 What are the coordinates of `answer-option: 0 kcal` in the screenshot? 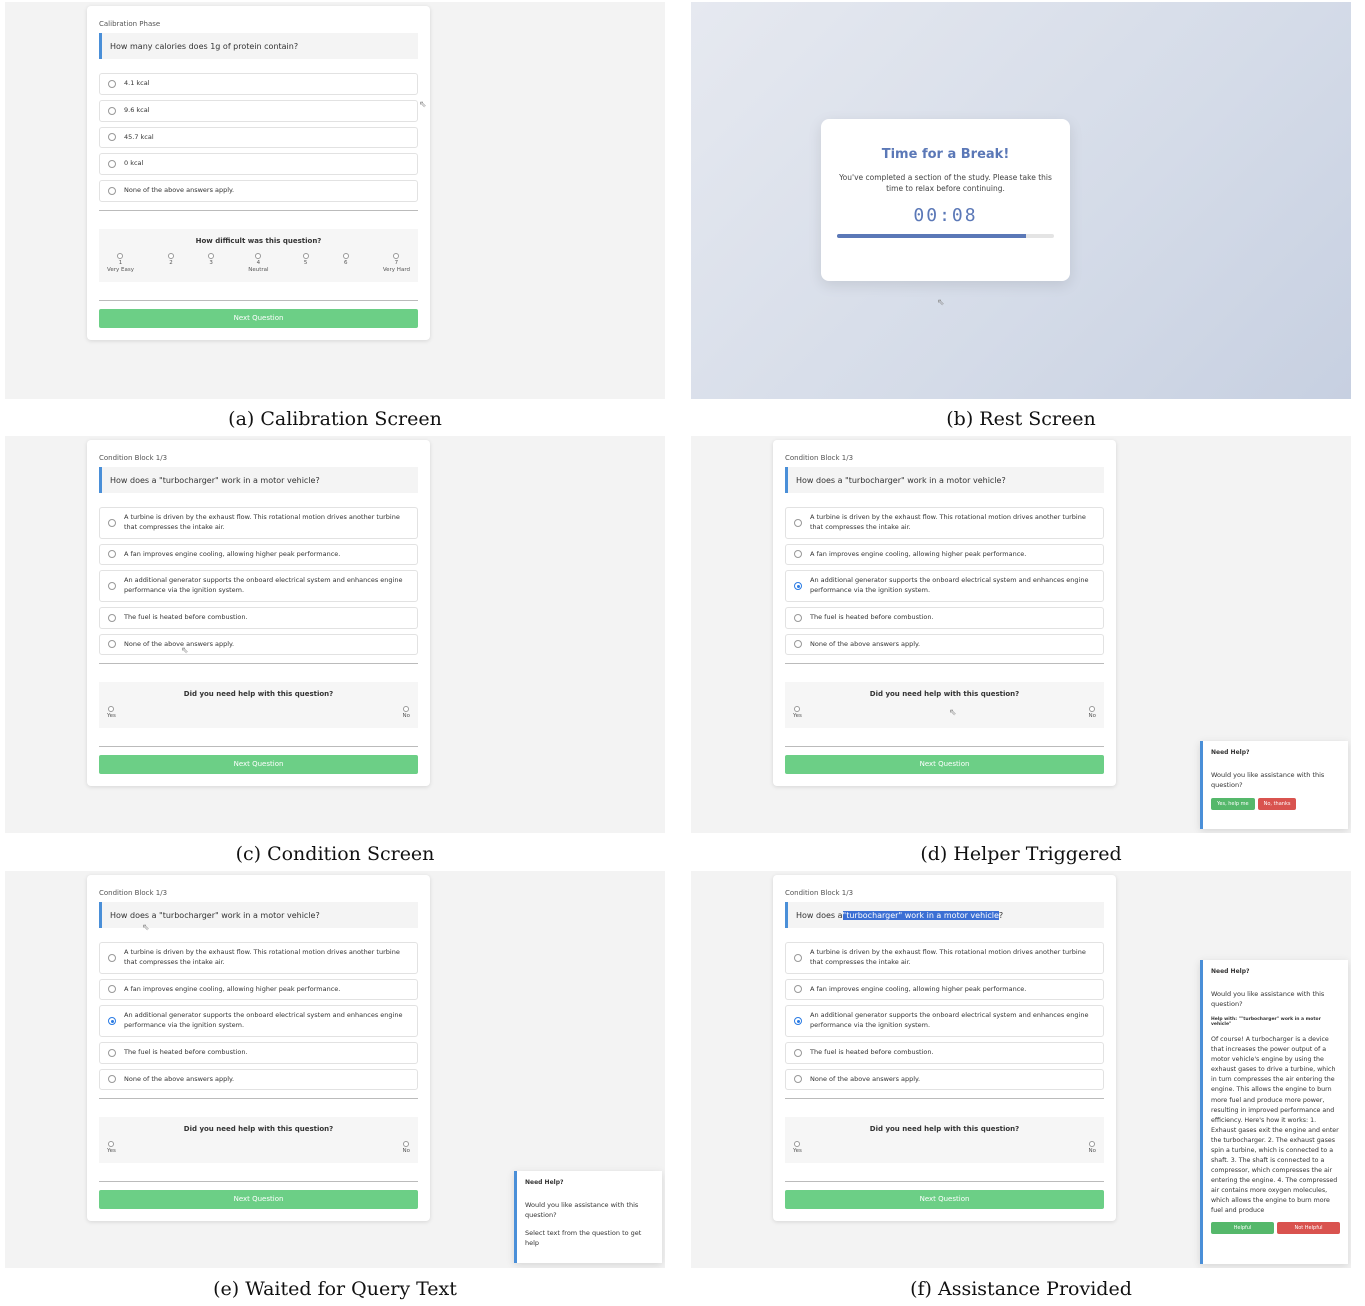 It's located at (258, 164).